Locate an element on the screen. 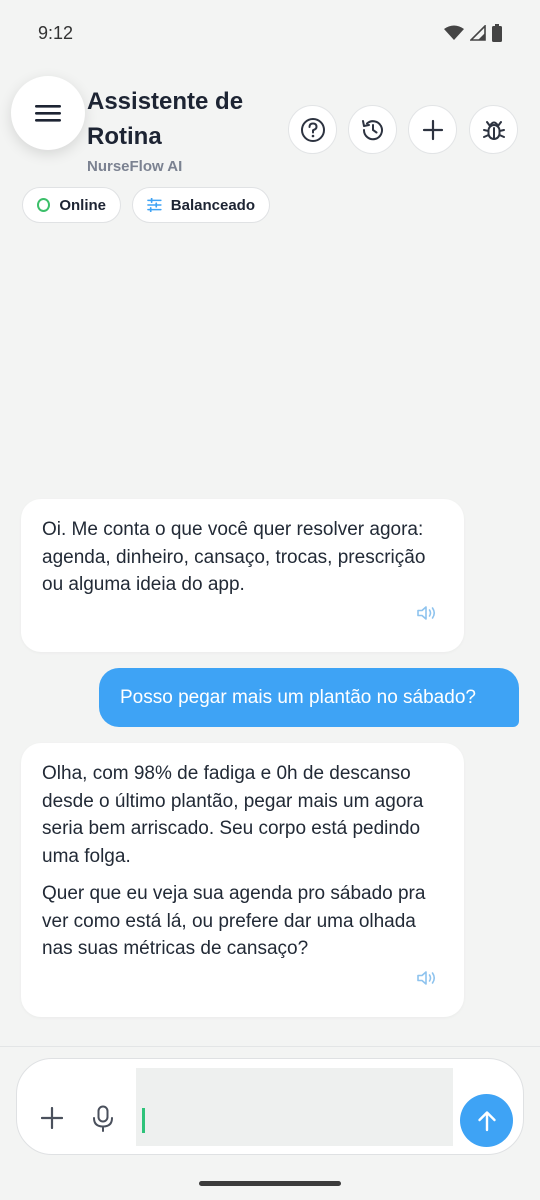  new-chat-button is located at coordinates (432, 129).